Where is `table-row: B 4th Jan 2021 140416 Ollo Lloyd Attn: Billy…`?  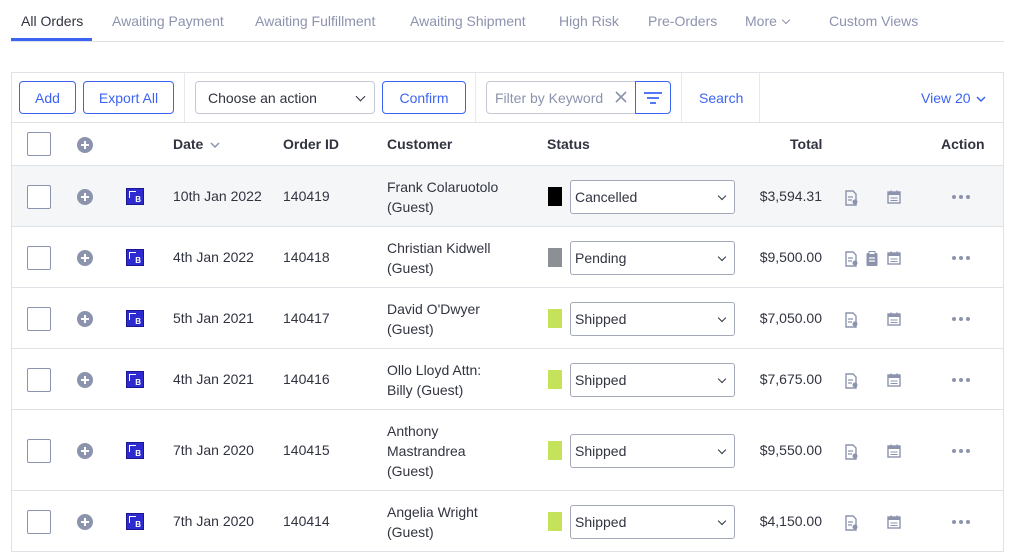
table-row: B 4th Jan 2021 140416 Ollo Lloyd Attn: Billy… is located at coordinates (507, 379).